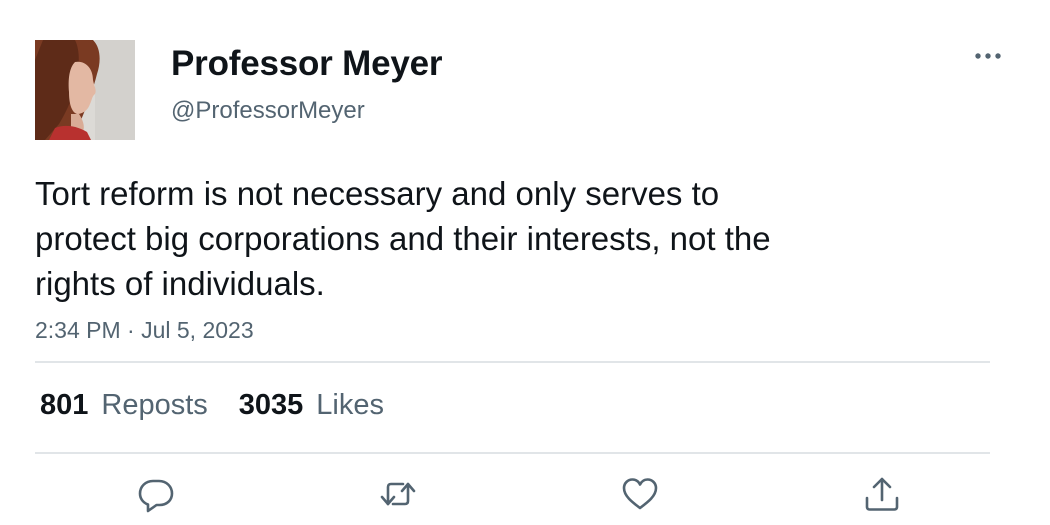  I want to click on like-button, so click(640, 494).